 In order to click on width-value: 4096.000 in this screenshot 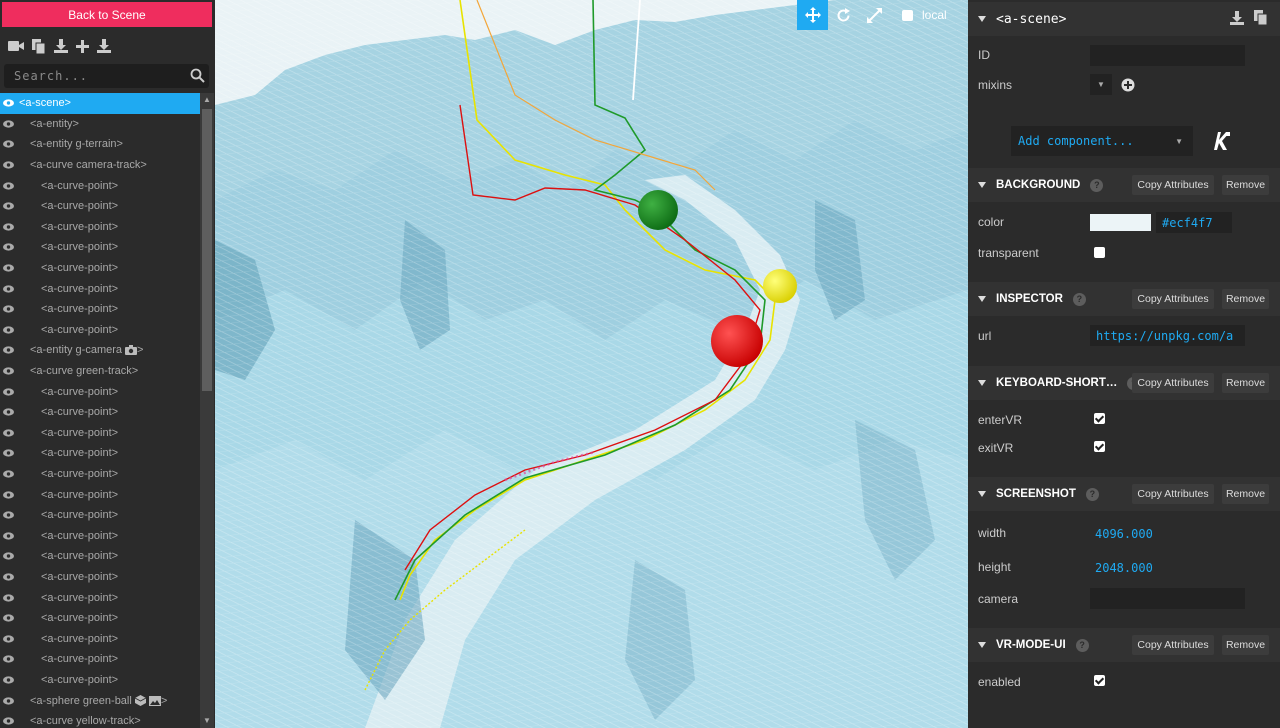, I will do `click(1124, 534)`.